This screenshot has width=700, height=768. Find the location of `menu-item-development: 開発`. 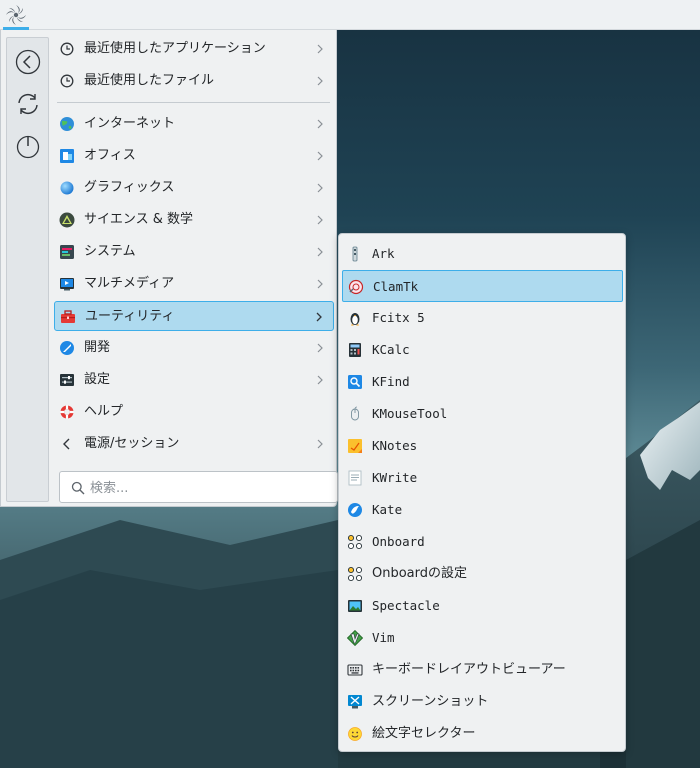

menu-item-development: 開発 is located at coordinates (194, 348).